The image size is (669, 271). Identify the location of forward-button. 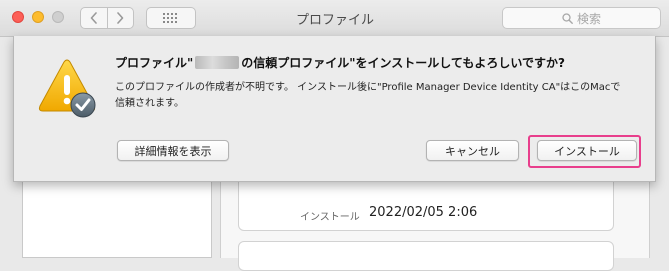
(120, 18).